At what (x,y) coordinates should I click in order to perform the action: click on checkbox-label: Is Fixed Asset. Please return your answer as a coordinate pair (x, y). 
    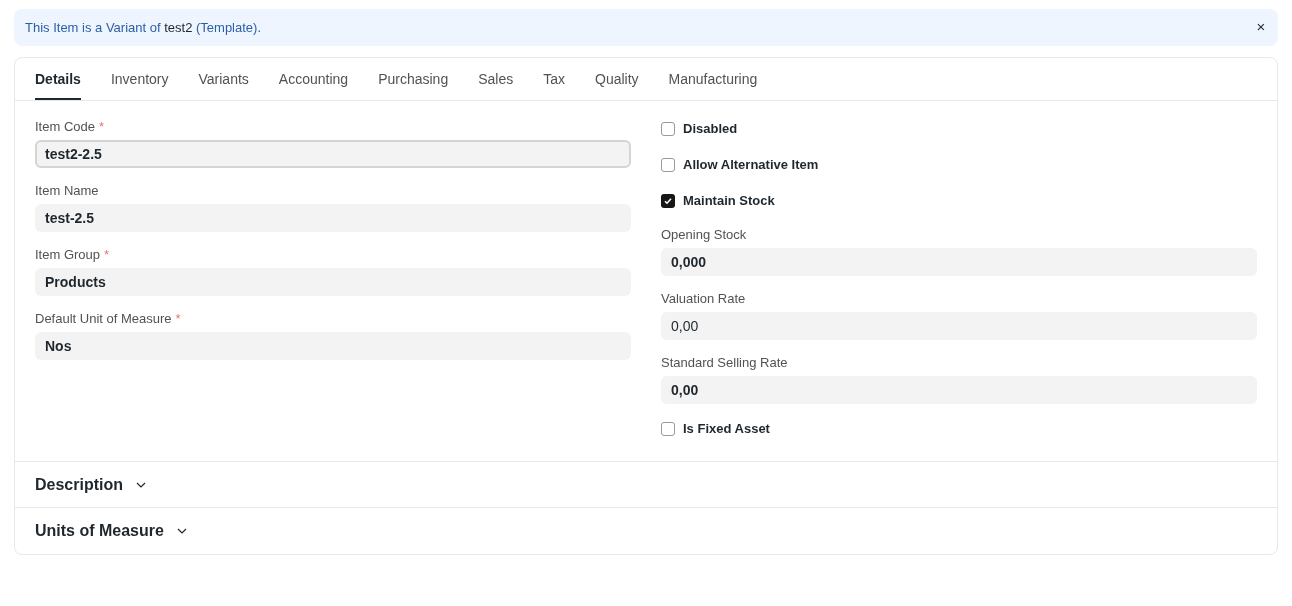
    Looking at the image, I should click on (726, 429).